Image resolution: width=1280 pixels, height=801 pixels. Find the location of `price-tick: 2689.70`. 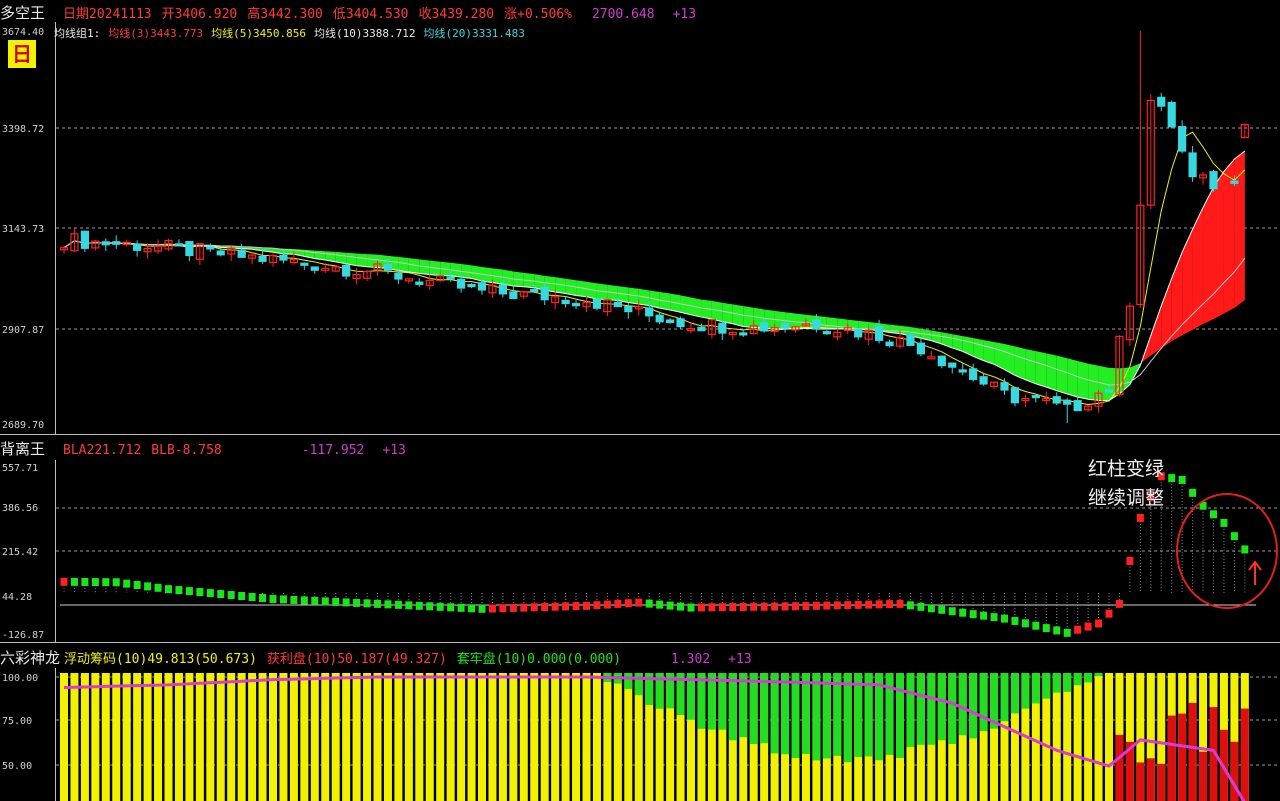

price-tick: 2689.70 is located at coordinates (23, 425).